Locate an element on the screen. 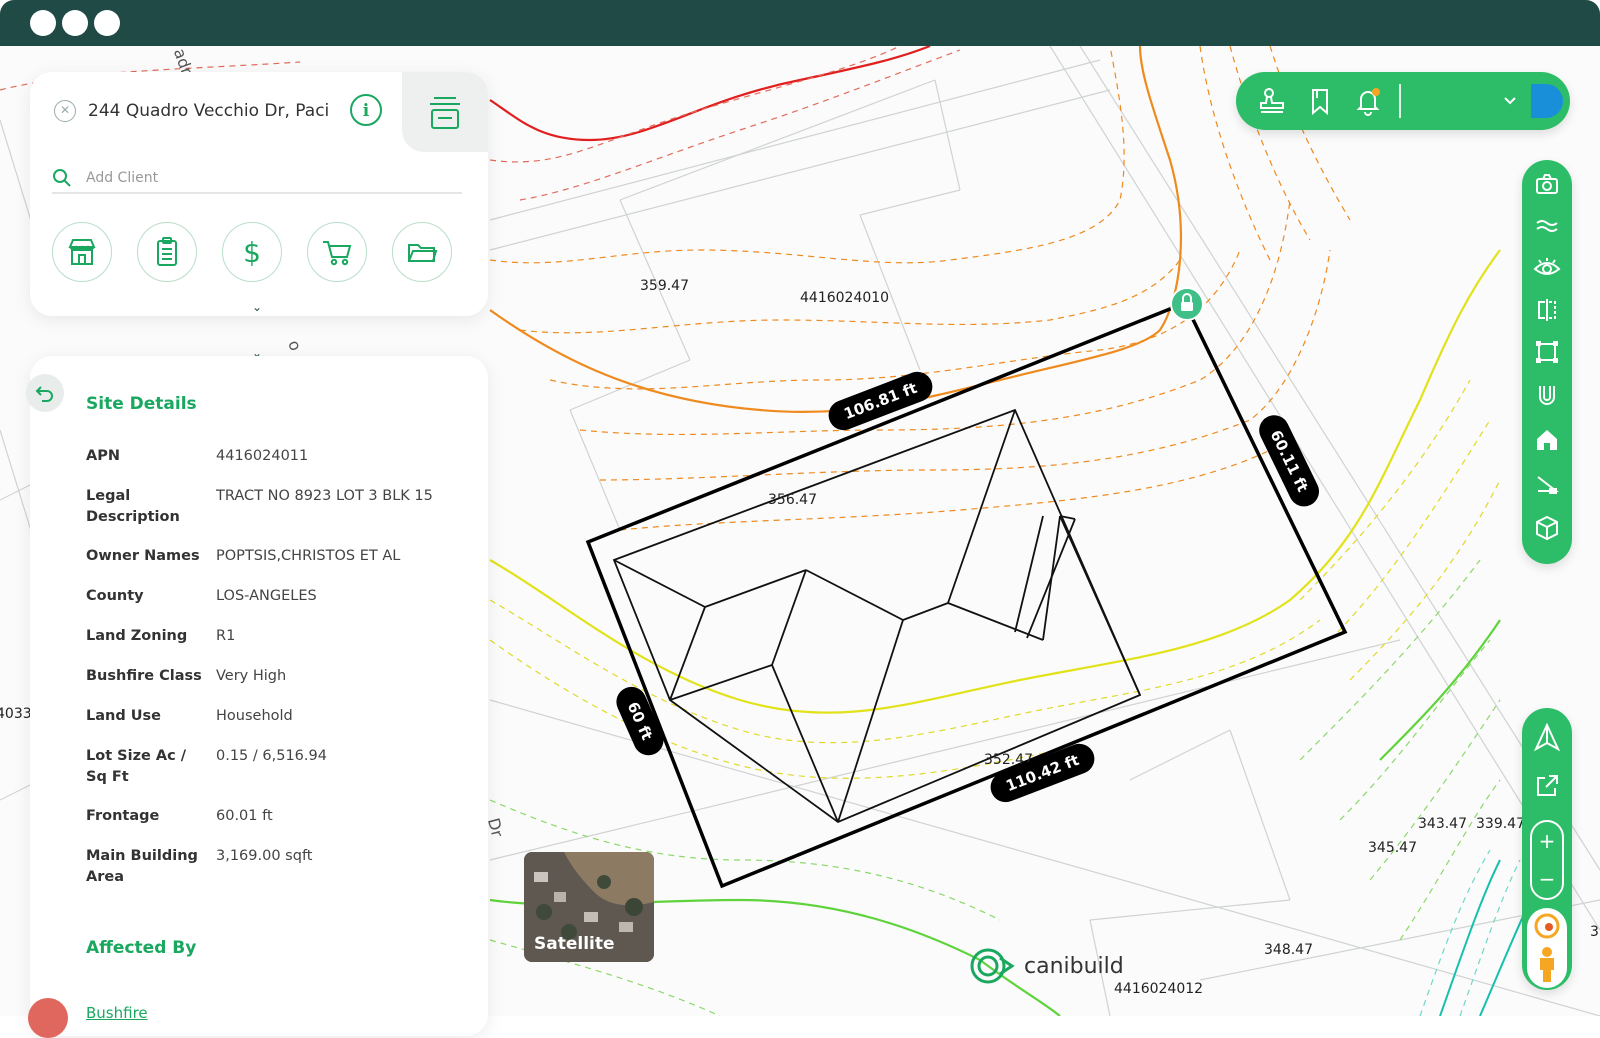 This screenshot has height=1038, width=1600. visibility-button is located at coordinates (1547, 268).